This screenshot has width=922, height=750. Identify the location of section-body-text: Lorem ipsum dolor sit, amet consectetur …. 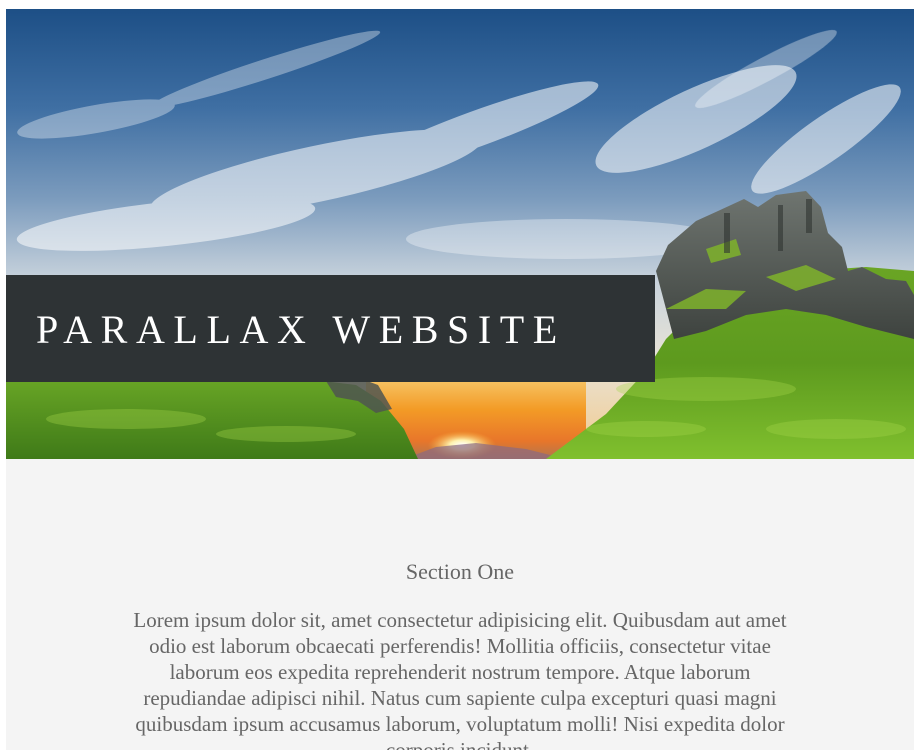
(460, 679).